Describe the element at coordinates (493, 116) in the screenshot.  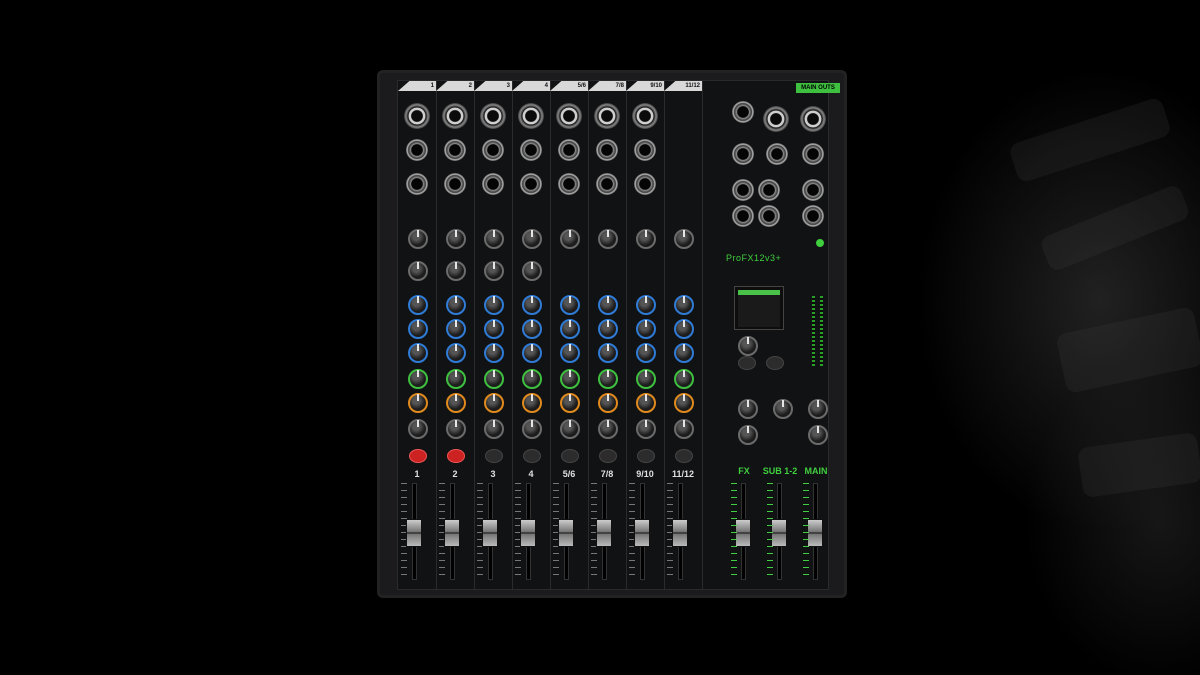
I see `mic-input-xlr` at that location.